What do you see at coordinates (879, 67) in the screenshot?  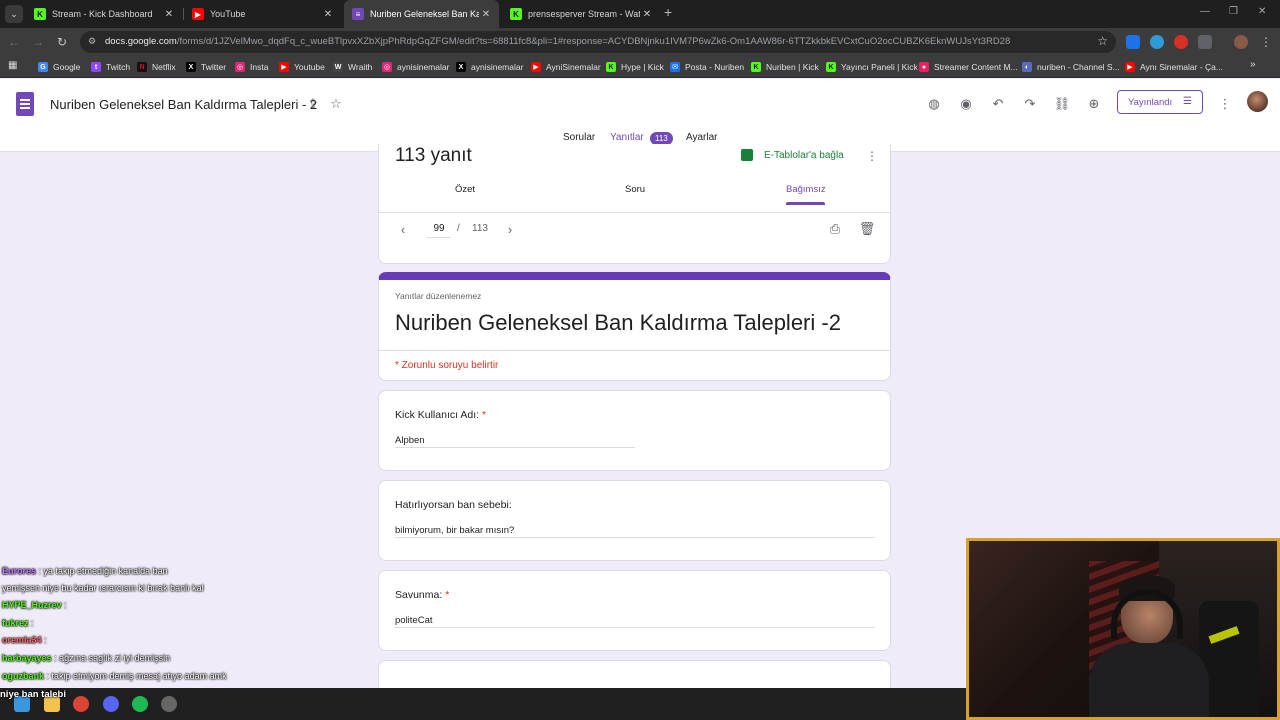 I see `bookmark-label: Yayıncı Paneli | Kick` at bounding box center [879, 67].